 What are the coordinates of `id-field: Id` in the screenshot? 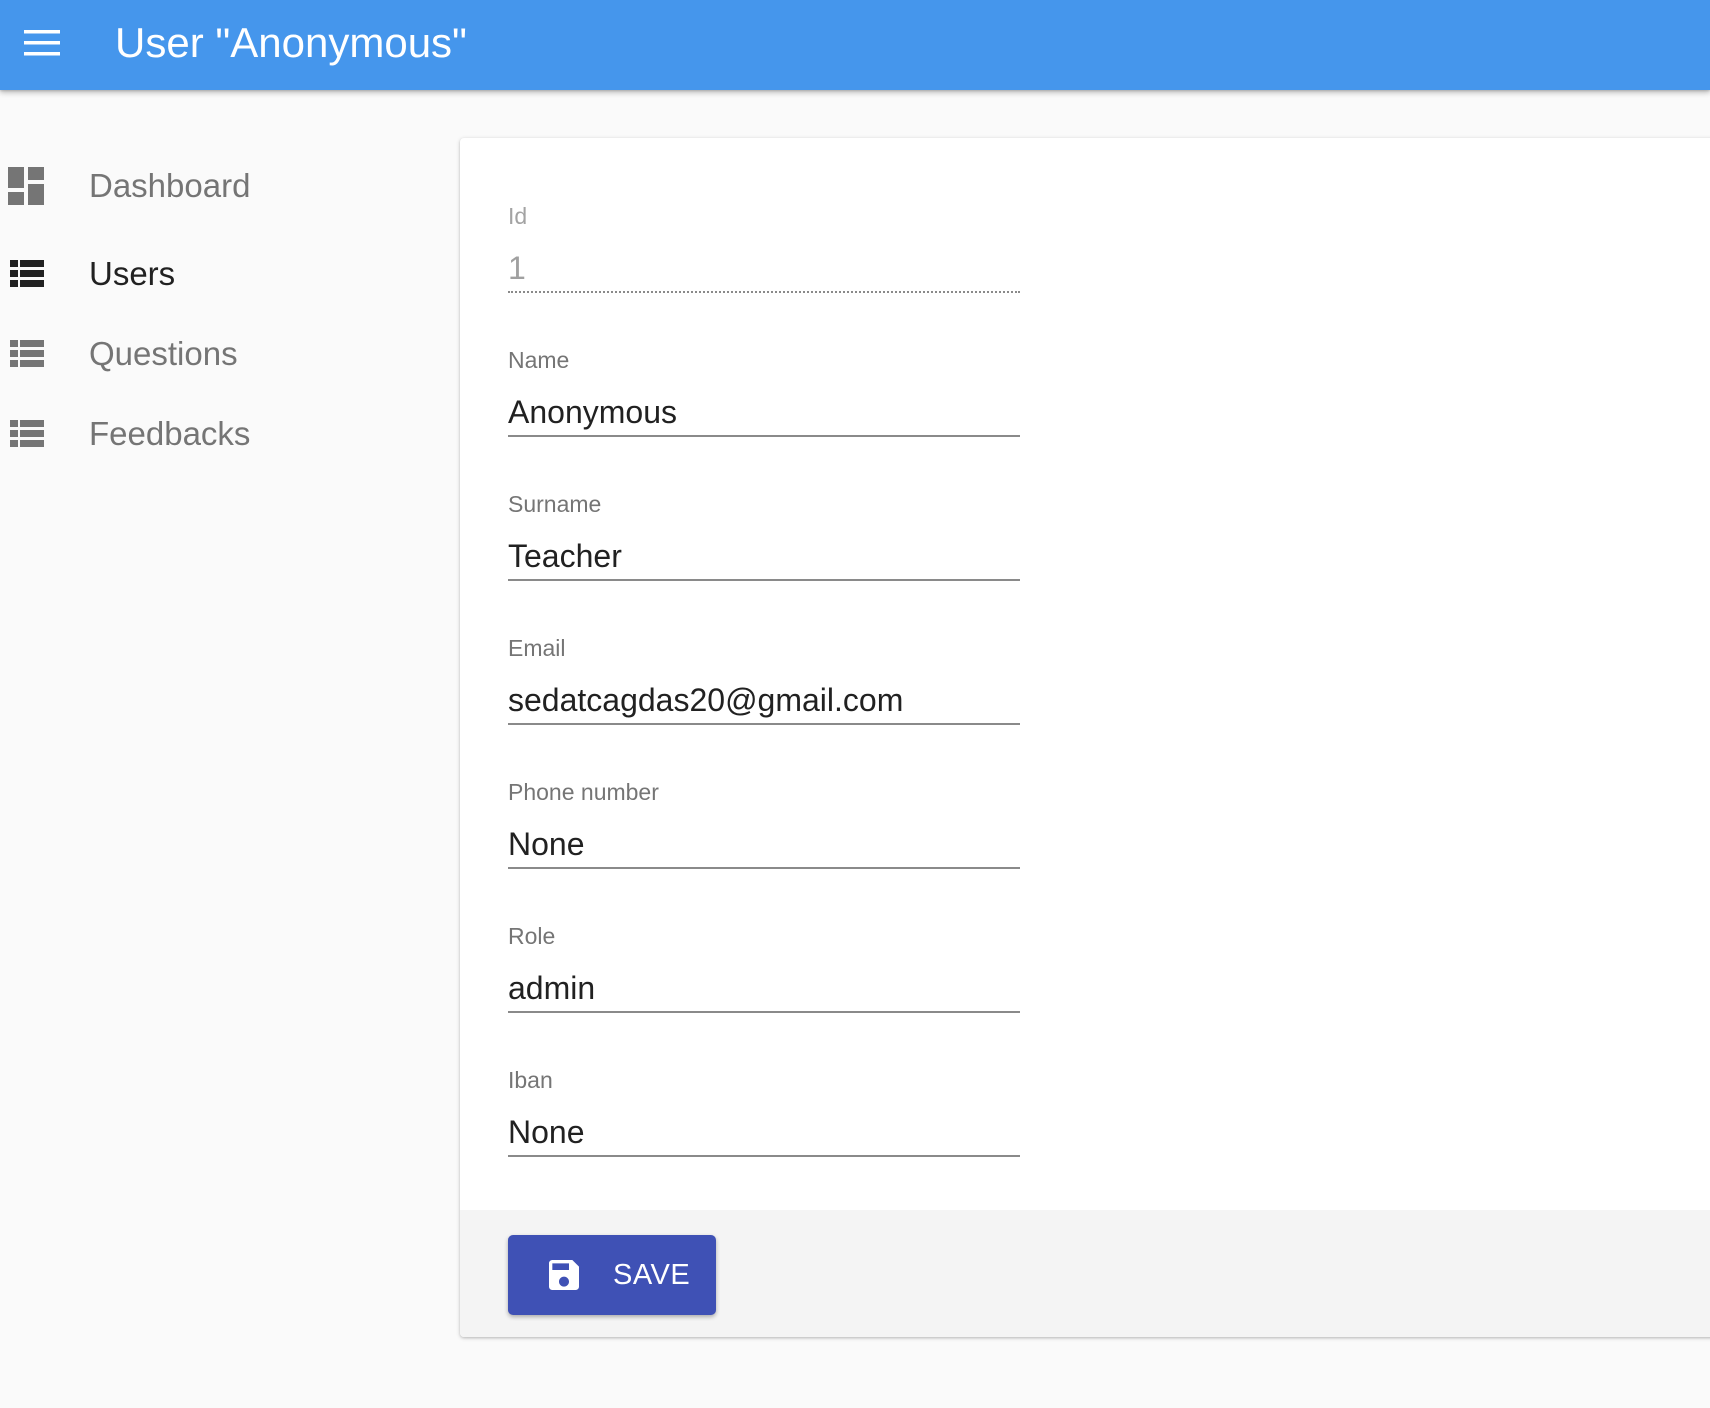 It's located at (764, 257).